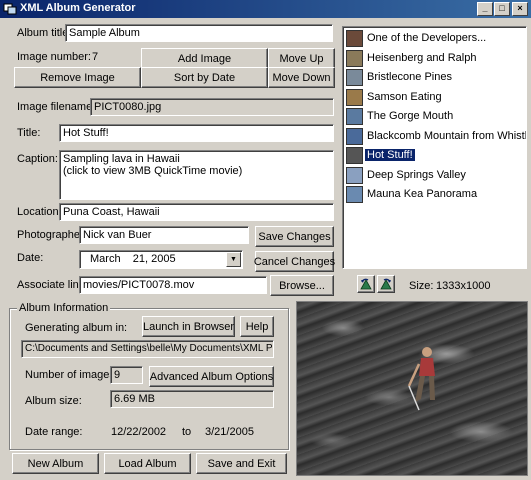 This screenshot has height=480, width=531. I want to click on associate-link-input: movies/PICT0078.mov, so click(173, 285).